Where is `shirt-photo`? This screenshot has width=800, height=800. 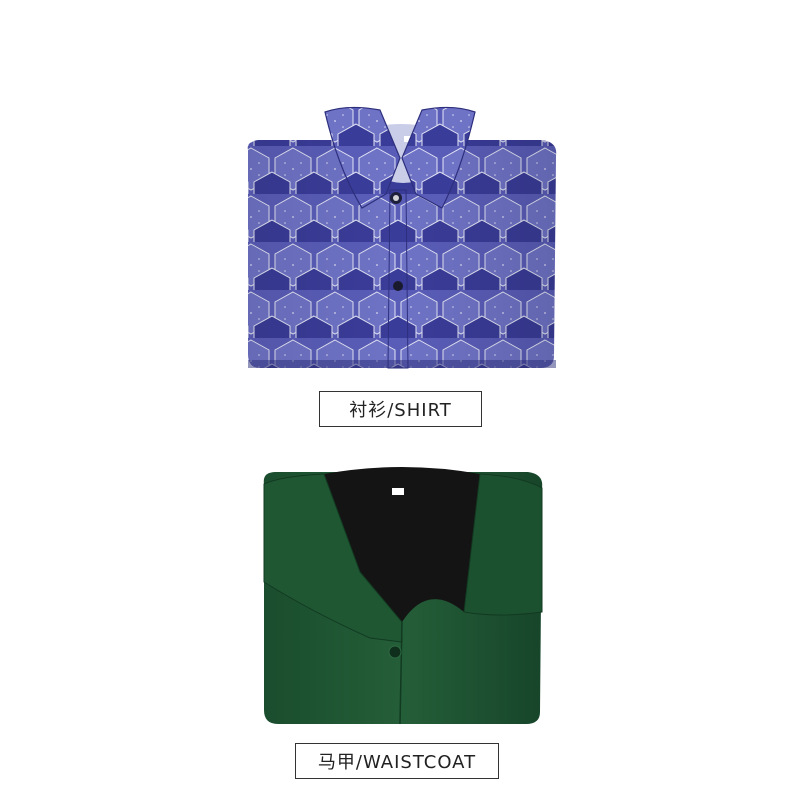 shirt-photo is located at coordinates (402, 237).